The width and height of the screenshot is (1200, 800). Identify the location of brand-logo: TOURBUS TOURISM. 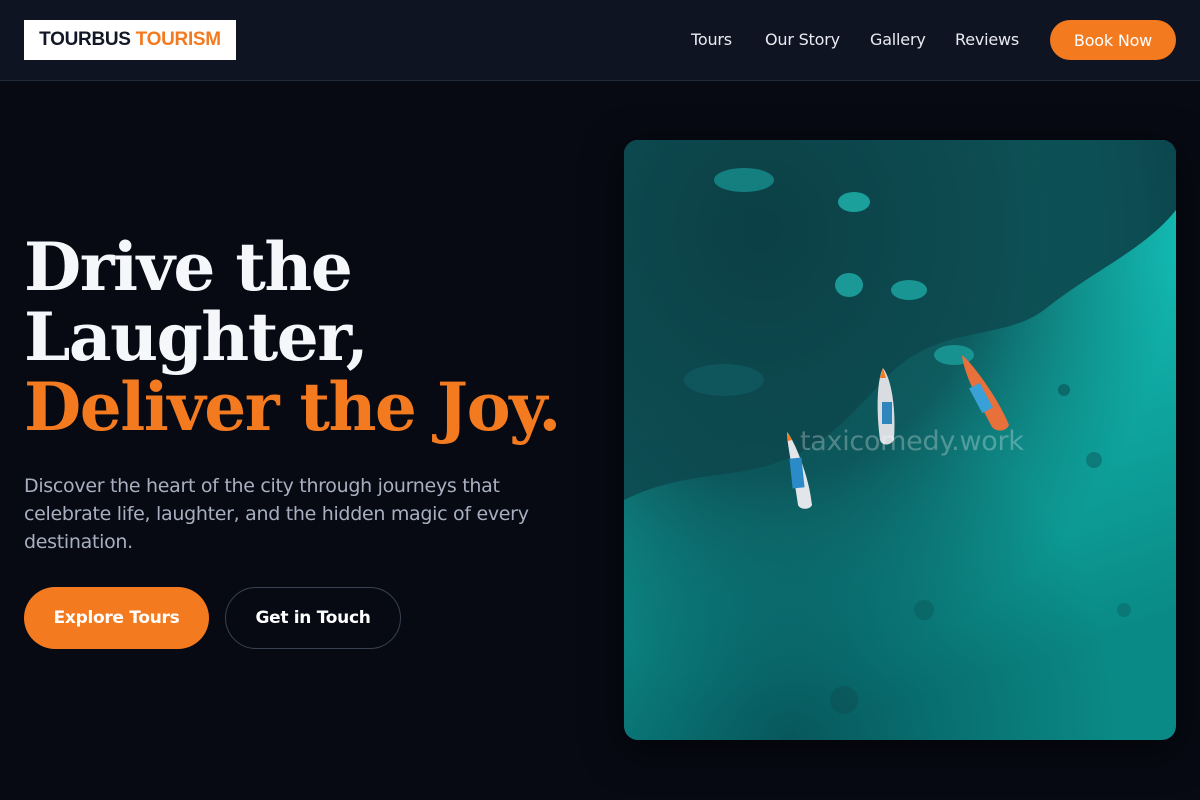
(130, 40).